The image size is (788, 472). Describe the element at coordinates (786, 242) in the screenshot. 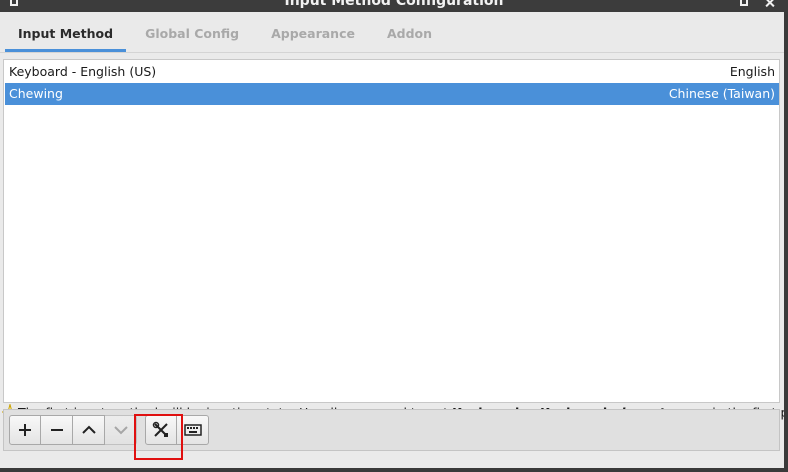

I see `window-border-right` at that location.